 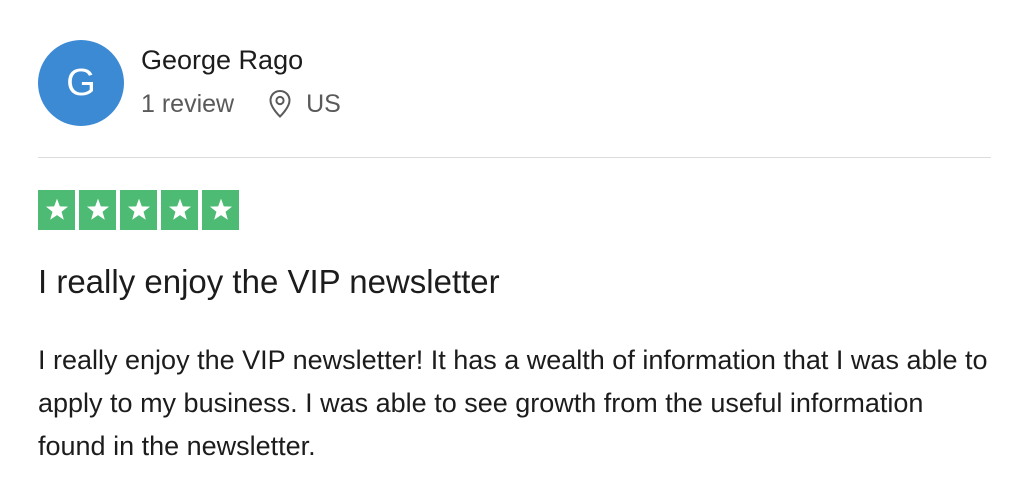 What do you see at coordinates (304, 104) in the screenshot?
I see `reviewer-location: US` at bounding box center [304, 104].